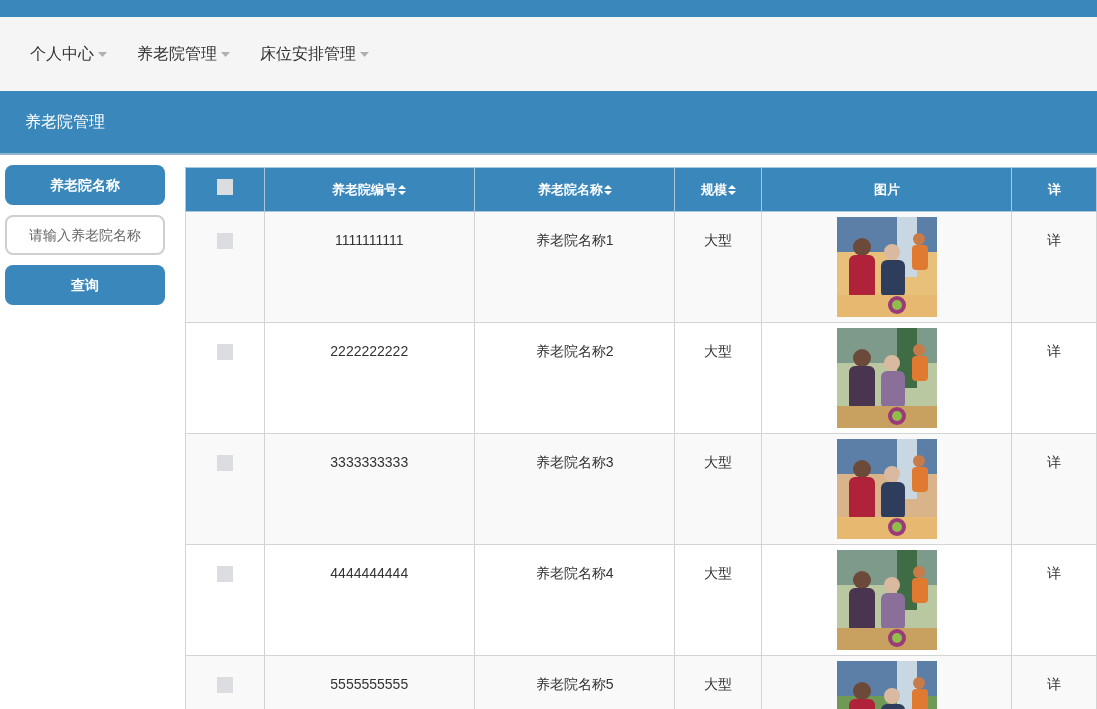 This screenshot has width=1097, height=709. I want to click on table-cell: 养老院名称2, so click(574, 378).